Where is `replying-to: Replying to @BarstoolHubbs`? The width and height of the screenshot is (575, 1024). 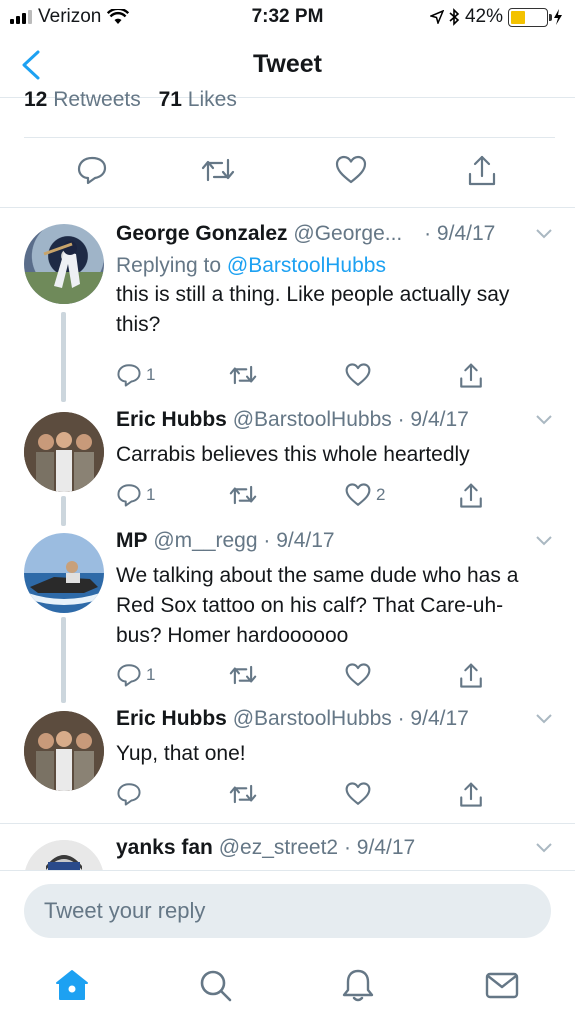 replying-to: Replying to @BarstoolHubbs is located at coordinates (336, 266).